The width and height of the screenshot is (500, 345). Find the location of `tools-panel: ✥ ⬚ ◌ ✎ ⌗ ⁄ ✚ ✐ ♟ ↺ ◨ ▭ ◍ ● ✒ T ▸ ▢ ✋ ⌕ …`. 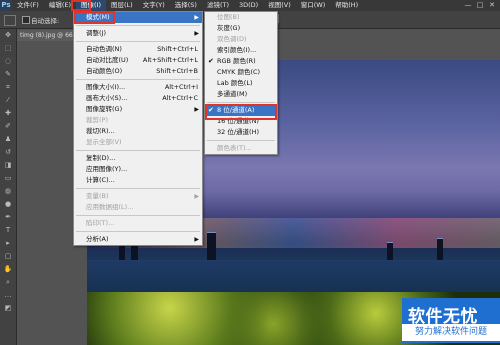

tools-panel: ✥ ⬚ ◌ ✎ ⌗ ⁄ ✚ ✐ ♟ ↺ ◨ ▭ ◍ ● ✒ T ▸ ▢ ✋ ⌕ … is located at coordinates (8, 187).